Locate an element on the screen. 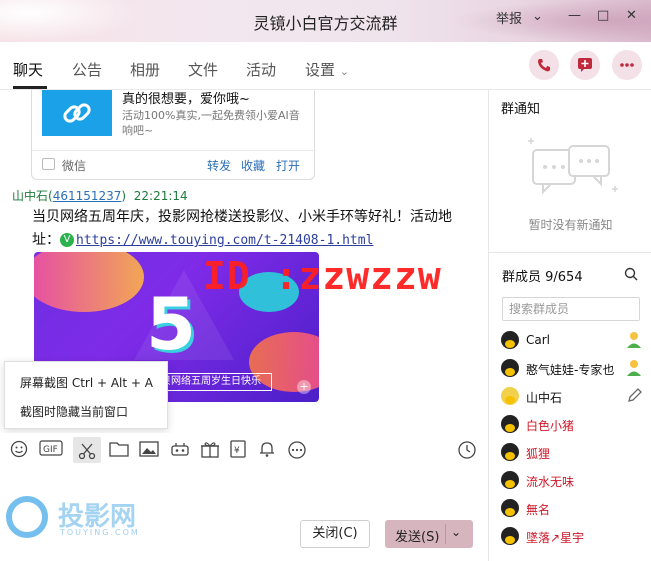 The height and width of the screenshot is (561, 651). tab-settings: 设置 ⌄ is located at coordinates (327, 69).